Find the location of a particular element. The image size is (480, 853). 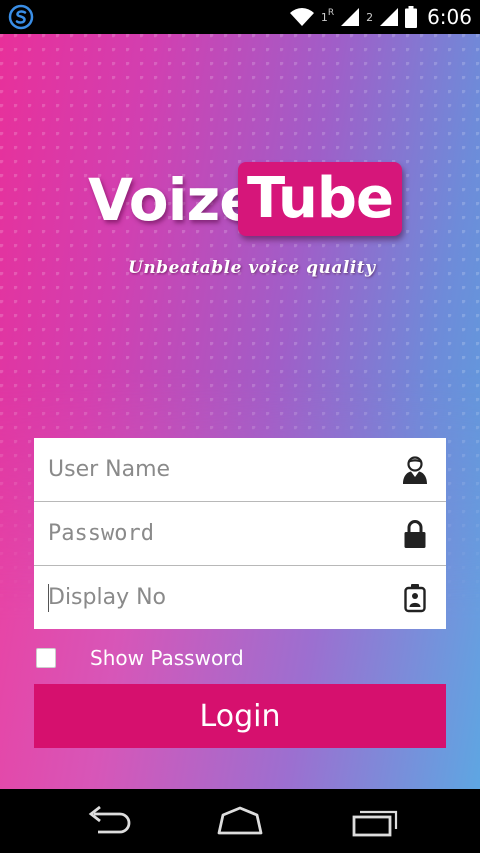

username-field is located at coordinates (240, 470).